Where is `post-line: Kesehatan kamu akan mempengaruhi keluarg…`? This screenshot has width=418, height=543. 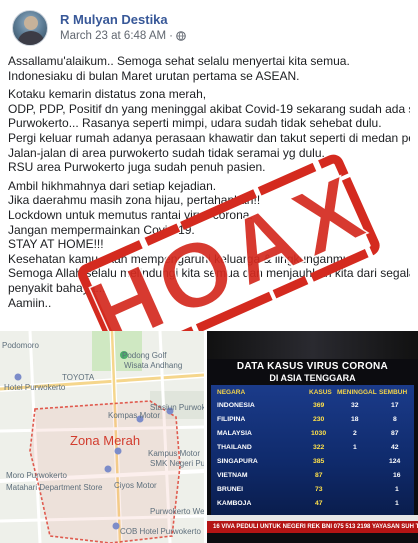
post-line: Kesehatan kamu akan mempengaruhi keluarg… is located at coordinates (180, 258).